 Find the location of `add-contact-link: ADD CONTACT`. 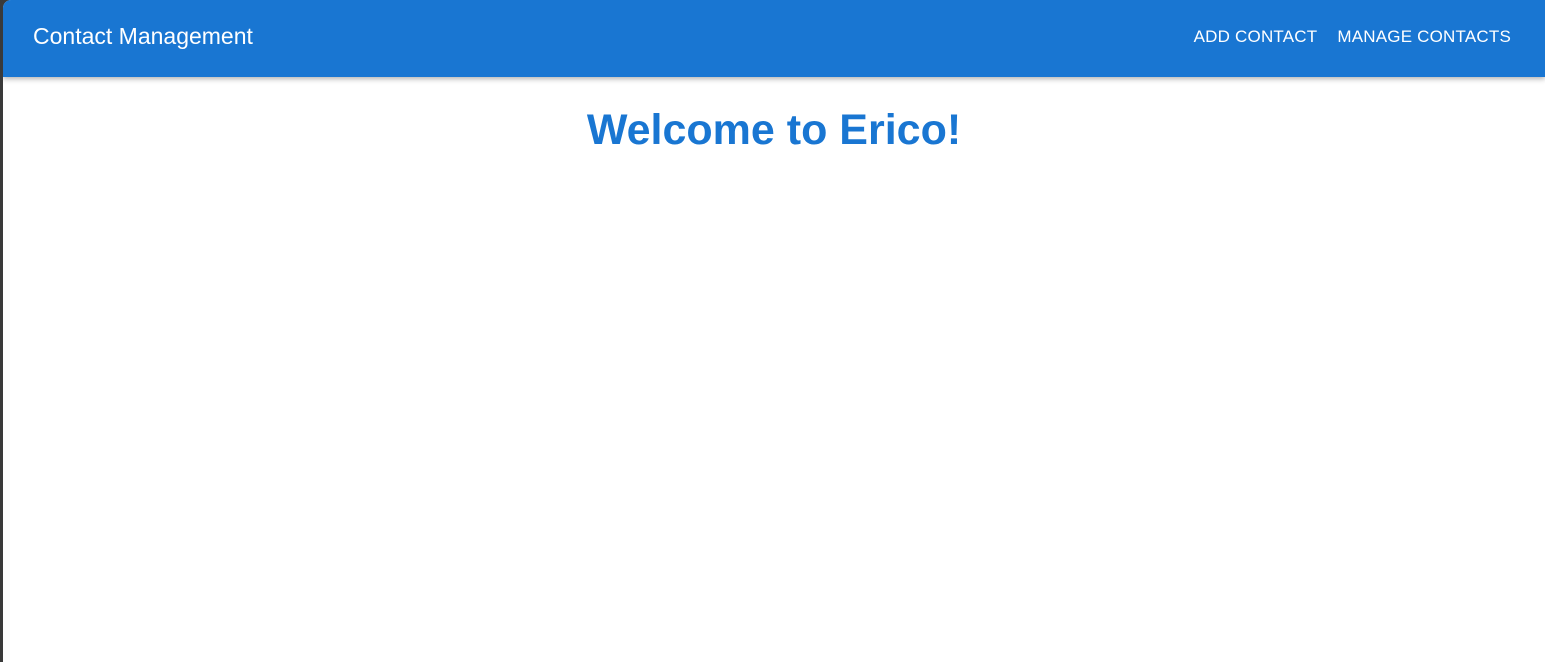

add-contact-link: ADD CONTACT is located at coordinates (1256, 37).